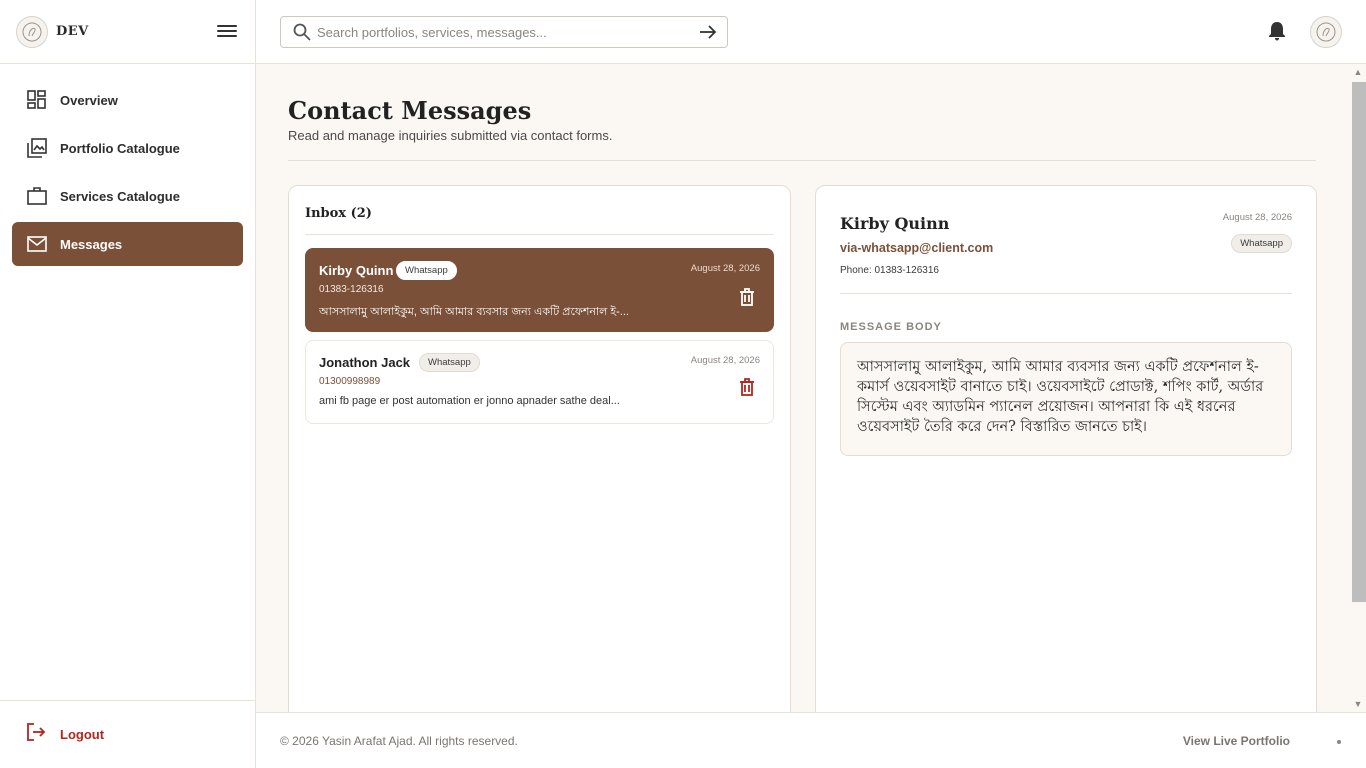  What do you see at coordinates (37, 244) in the screenshot?
I see `mail-icon` at bounding box center [37, 244].